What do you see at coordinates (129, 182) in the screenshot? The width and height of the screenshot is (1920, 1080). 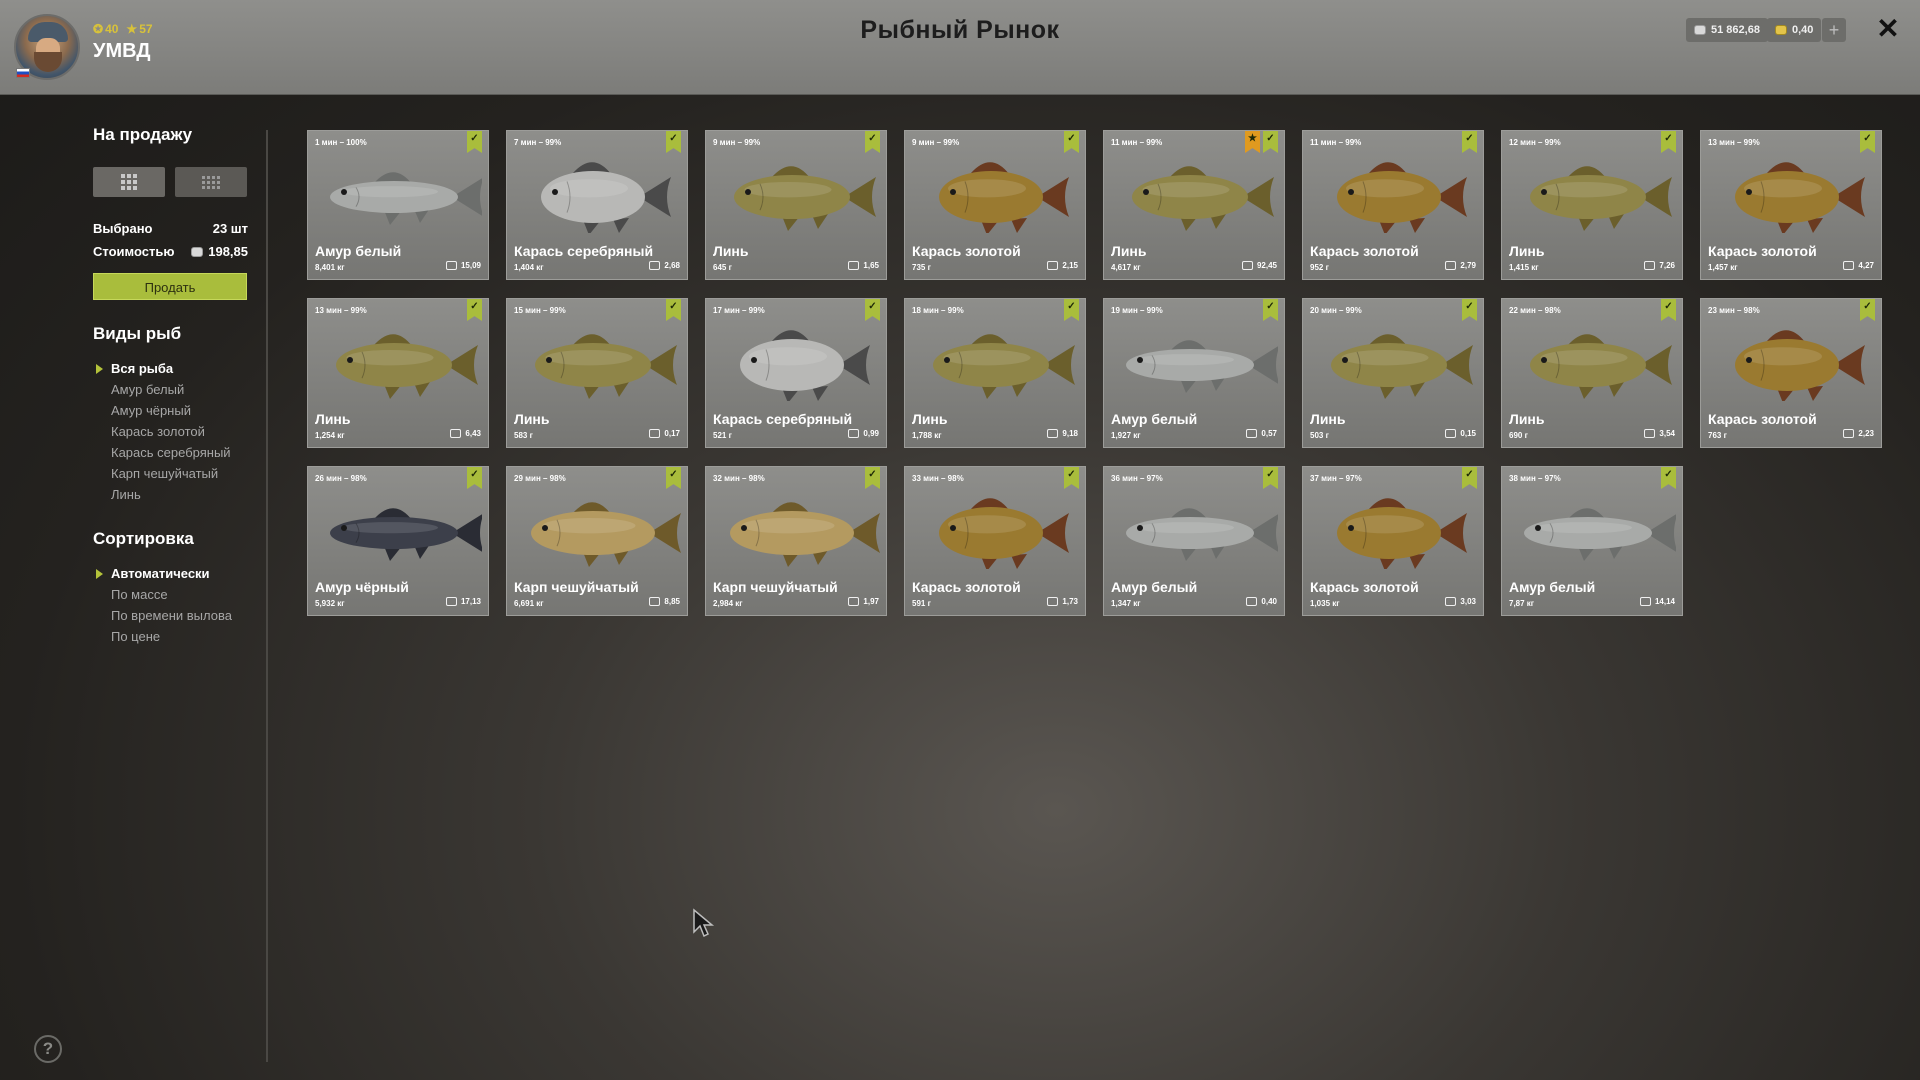 I see `large-grid-view-button` at bounding box center [129, 182].